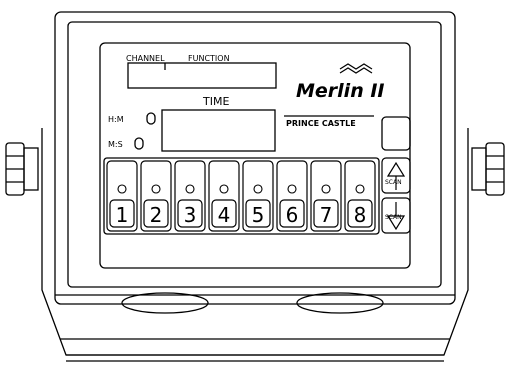 The width and height of the screenshot is (510, 365). Describe the element at coordinates (165, 303) in the screenshot. I see `left-foot` at that location.